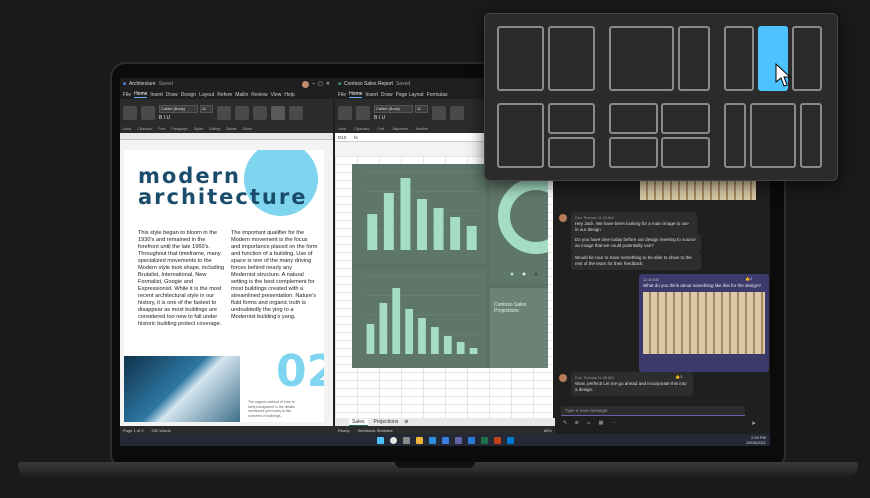 This screenshot has width=870, height=498. I want to click on user-avatar, so click(306, 84).